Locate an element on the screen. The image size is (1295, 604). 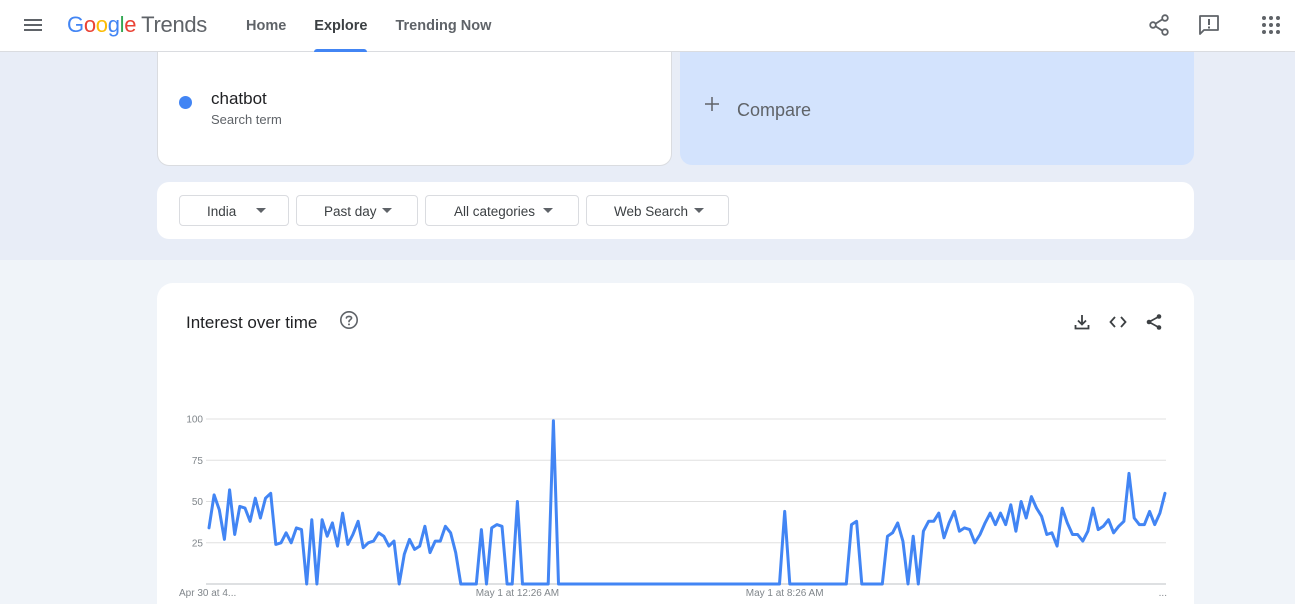
search-type-dropdown: Web Search is located at coordinates (657, 210).